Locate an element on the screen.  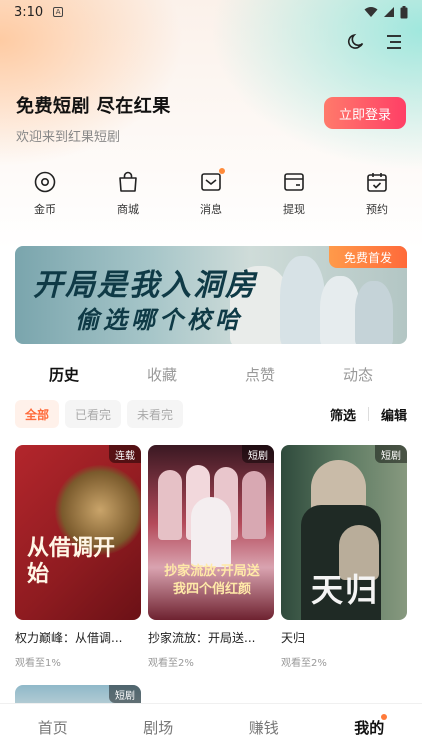
moon-icon is located at coordinates (356, 42).